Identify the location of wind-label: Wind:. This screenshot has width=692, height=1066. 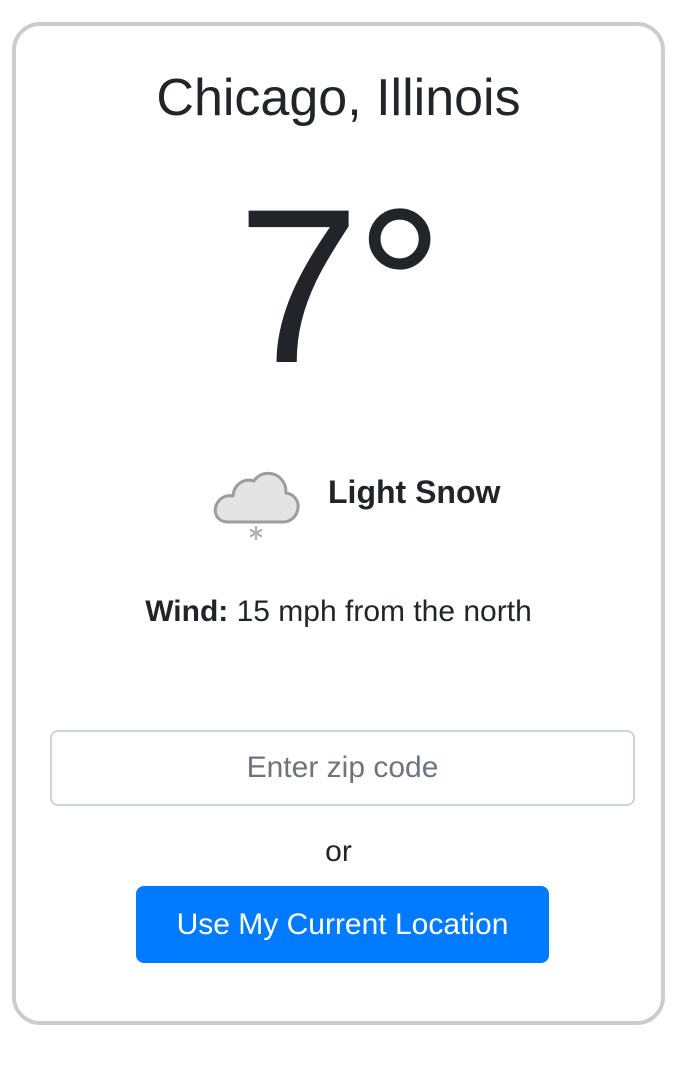
(187, 611).